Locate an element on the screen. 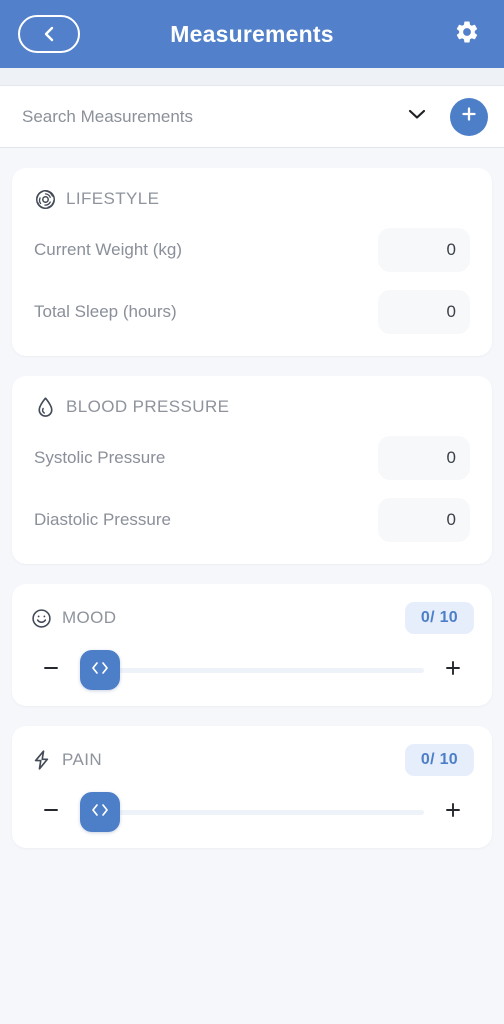 The width and height of the screenshot is (504, 1024). measurement-label: Current Weight (kg) is located at coordinates (108, 249).